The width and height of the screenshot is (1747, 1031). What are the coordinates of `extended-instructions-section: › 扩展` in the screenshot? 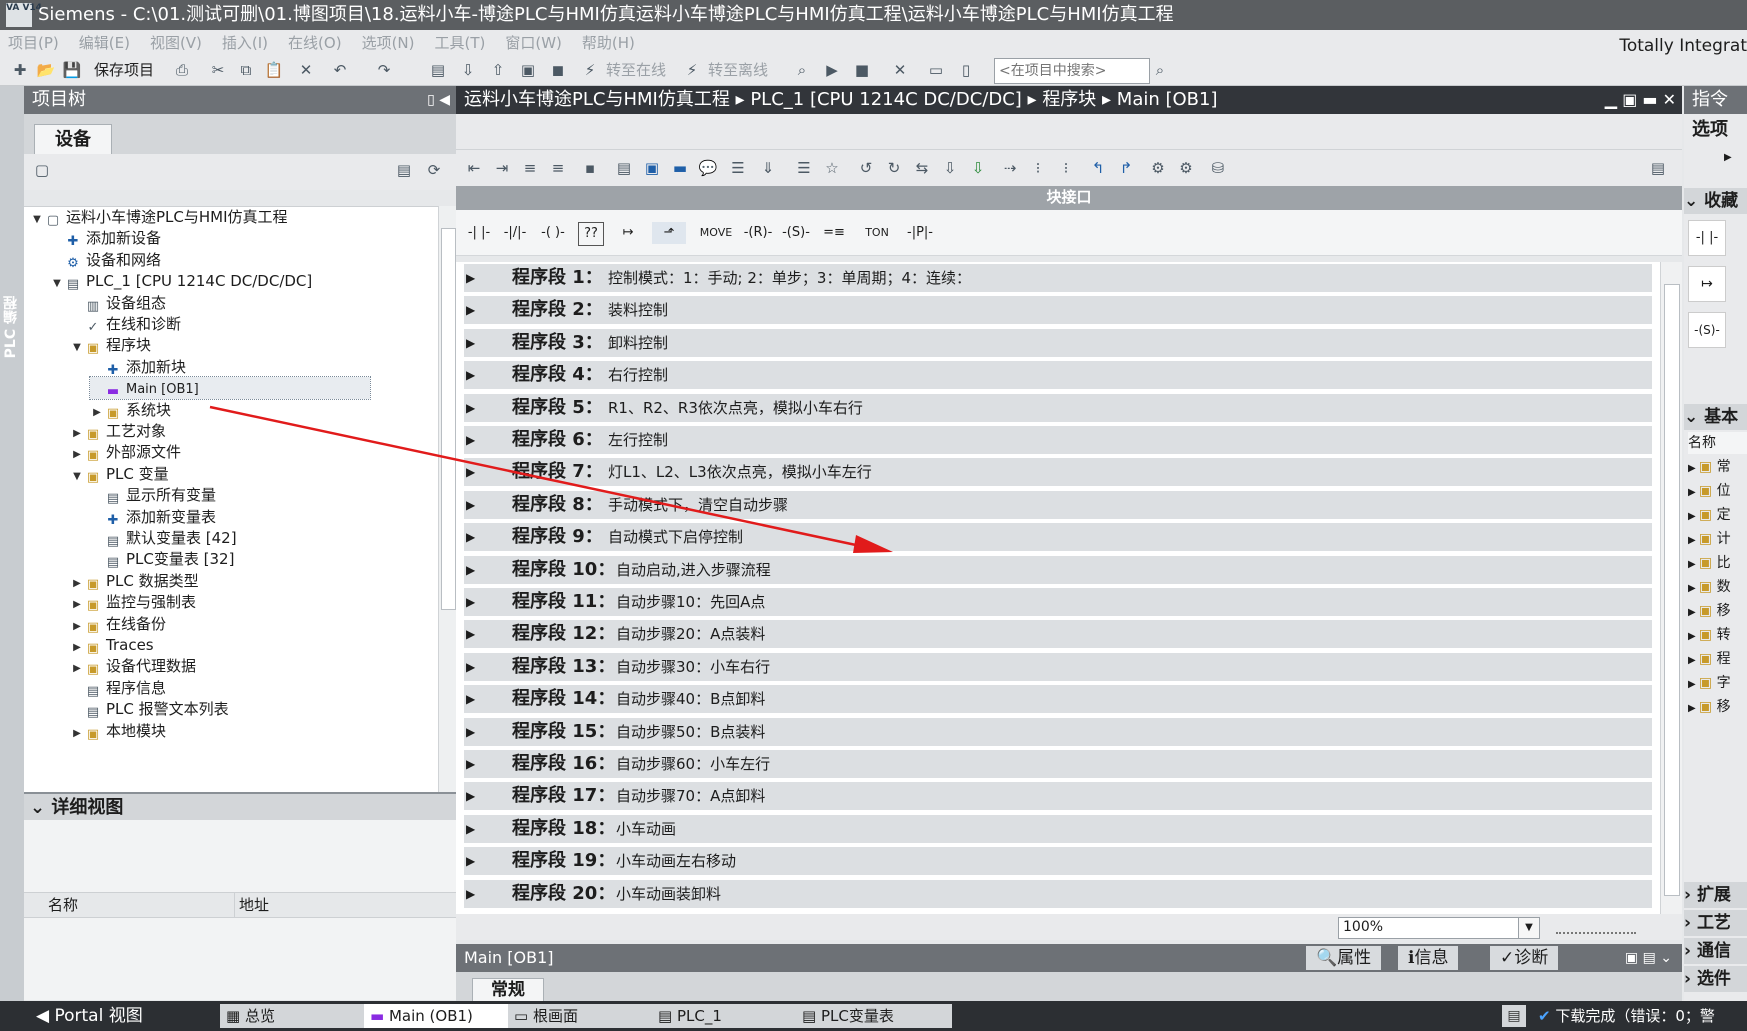 It's located at (1715, 895).